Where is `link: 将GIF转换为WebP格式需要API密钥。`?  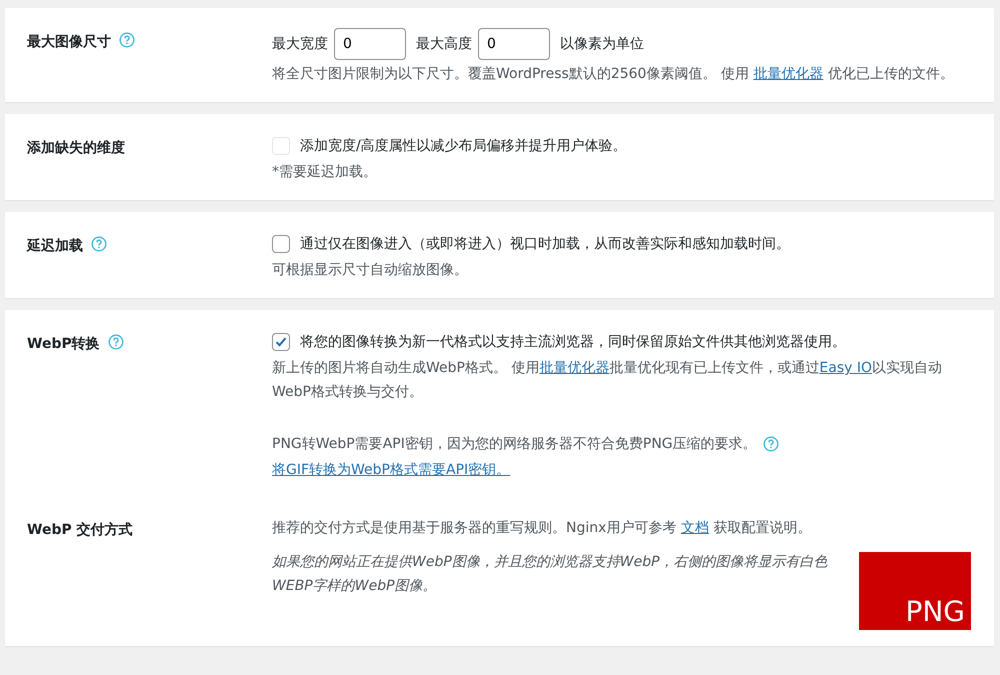 link: 将GIF转换为WebP格式需要API密钥。 is located at coordinates (391, 470).